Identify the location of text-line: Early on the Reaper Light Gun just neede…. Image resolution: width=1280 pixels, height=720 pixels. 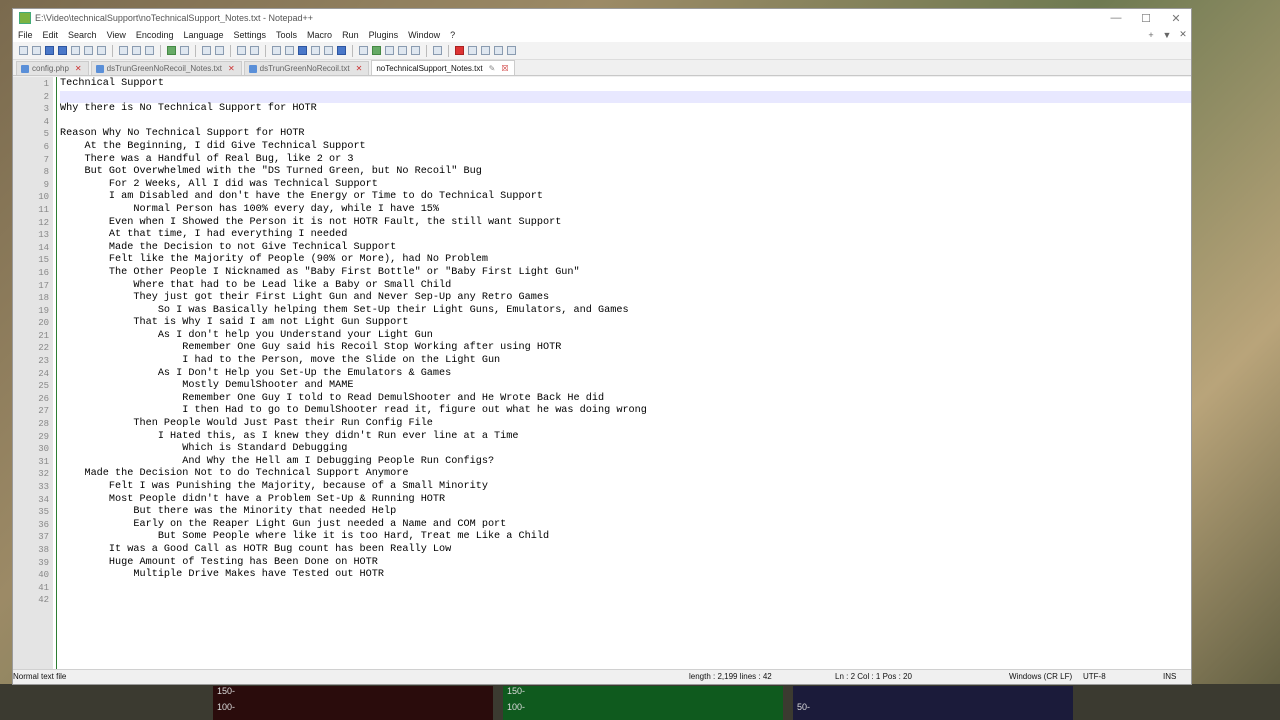
(625, 525).